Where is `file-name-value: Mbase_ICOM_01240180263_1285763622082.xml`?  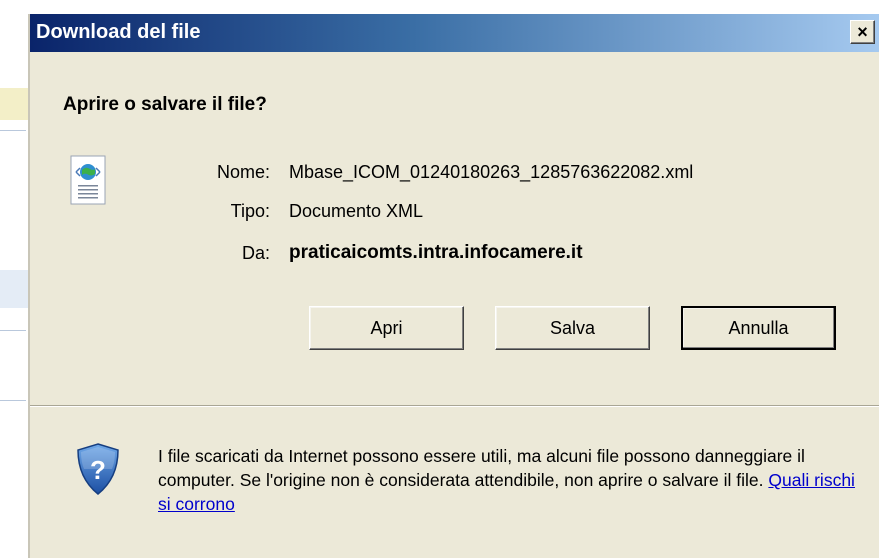 file-name-value: Mbase_ICOM_01240180263_1285763622082.xml is located at coordinates (491, 172).